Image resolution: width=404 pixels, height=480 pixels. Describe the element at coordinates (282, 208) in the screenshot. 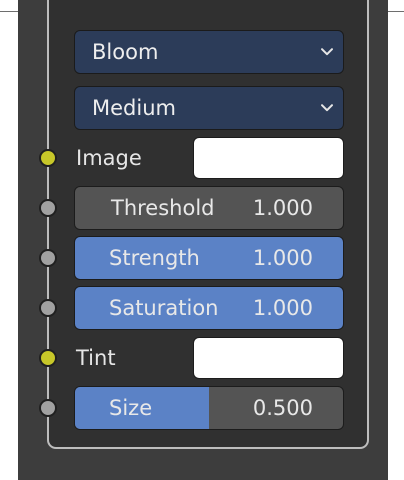

I see `threshold-value: 1.000` at that location.